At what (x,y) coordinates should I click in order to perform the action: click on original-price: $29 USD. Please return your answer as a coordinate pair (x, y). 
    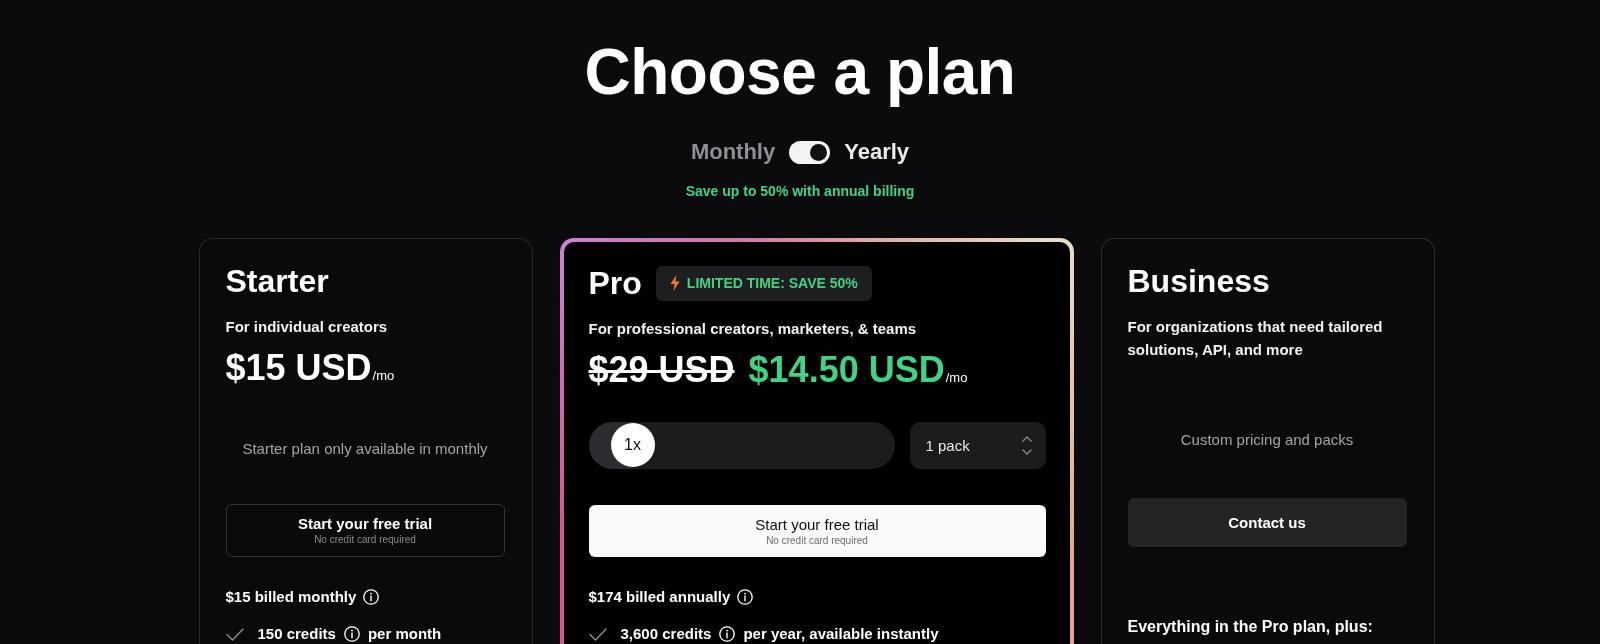
    Looking at the image, I should click on (661, 370).